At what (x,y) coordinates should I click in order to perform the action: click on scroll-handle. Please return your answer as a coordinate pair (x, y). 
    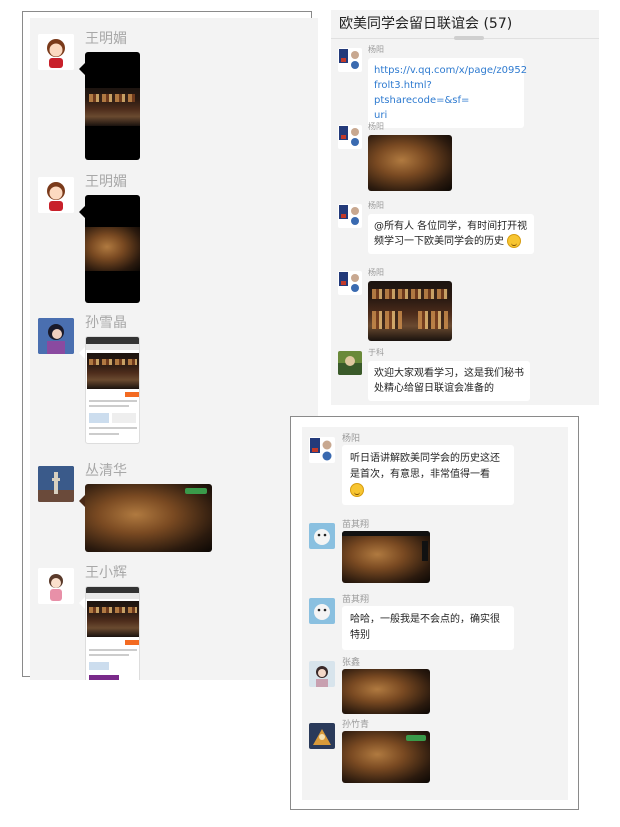
    Looking at the image, I should click on (469, 38).